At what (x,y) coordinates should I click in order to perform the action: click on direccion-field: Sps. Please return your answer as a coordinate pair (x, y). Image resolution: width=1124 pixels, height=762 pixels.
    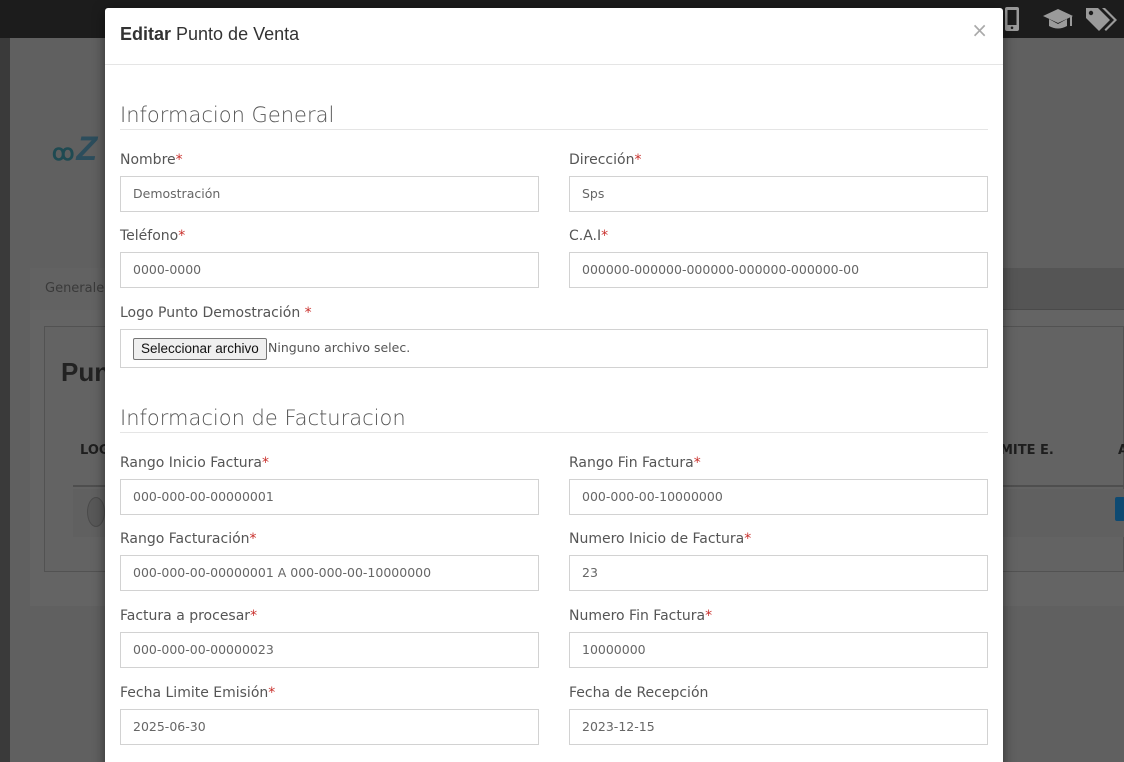
    Looking at the image, I should click on (778, 194).